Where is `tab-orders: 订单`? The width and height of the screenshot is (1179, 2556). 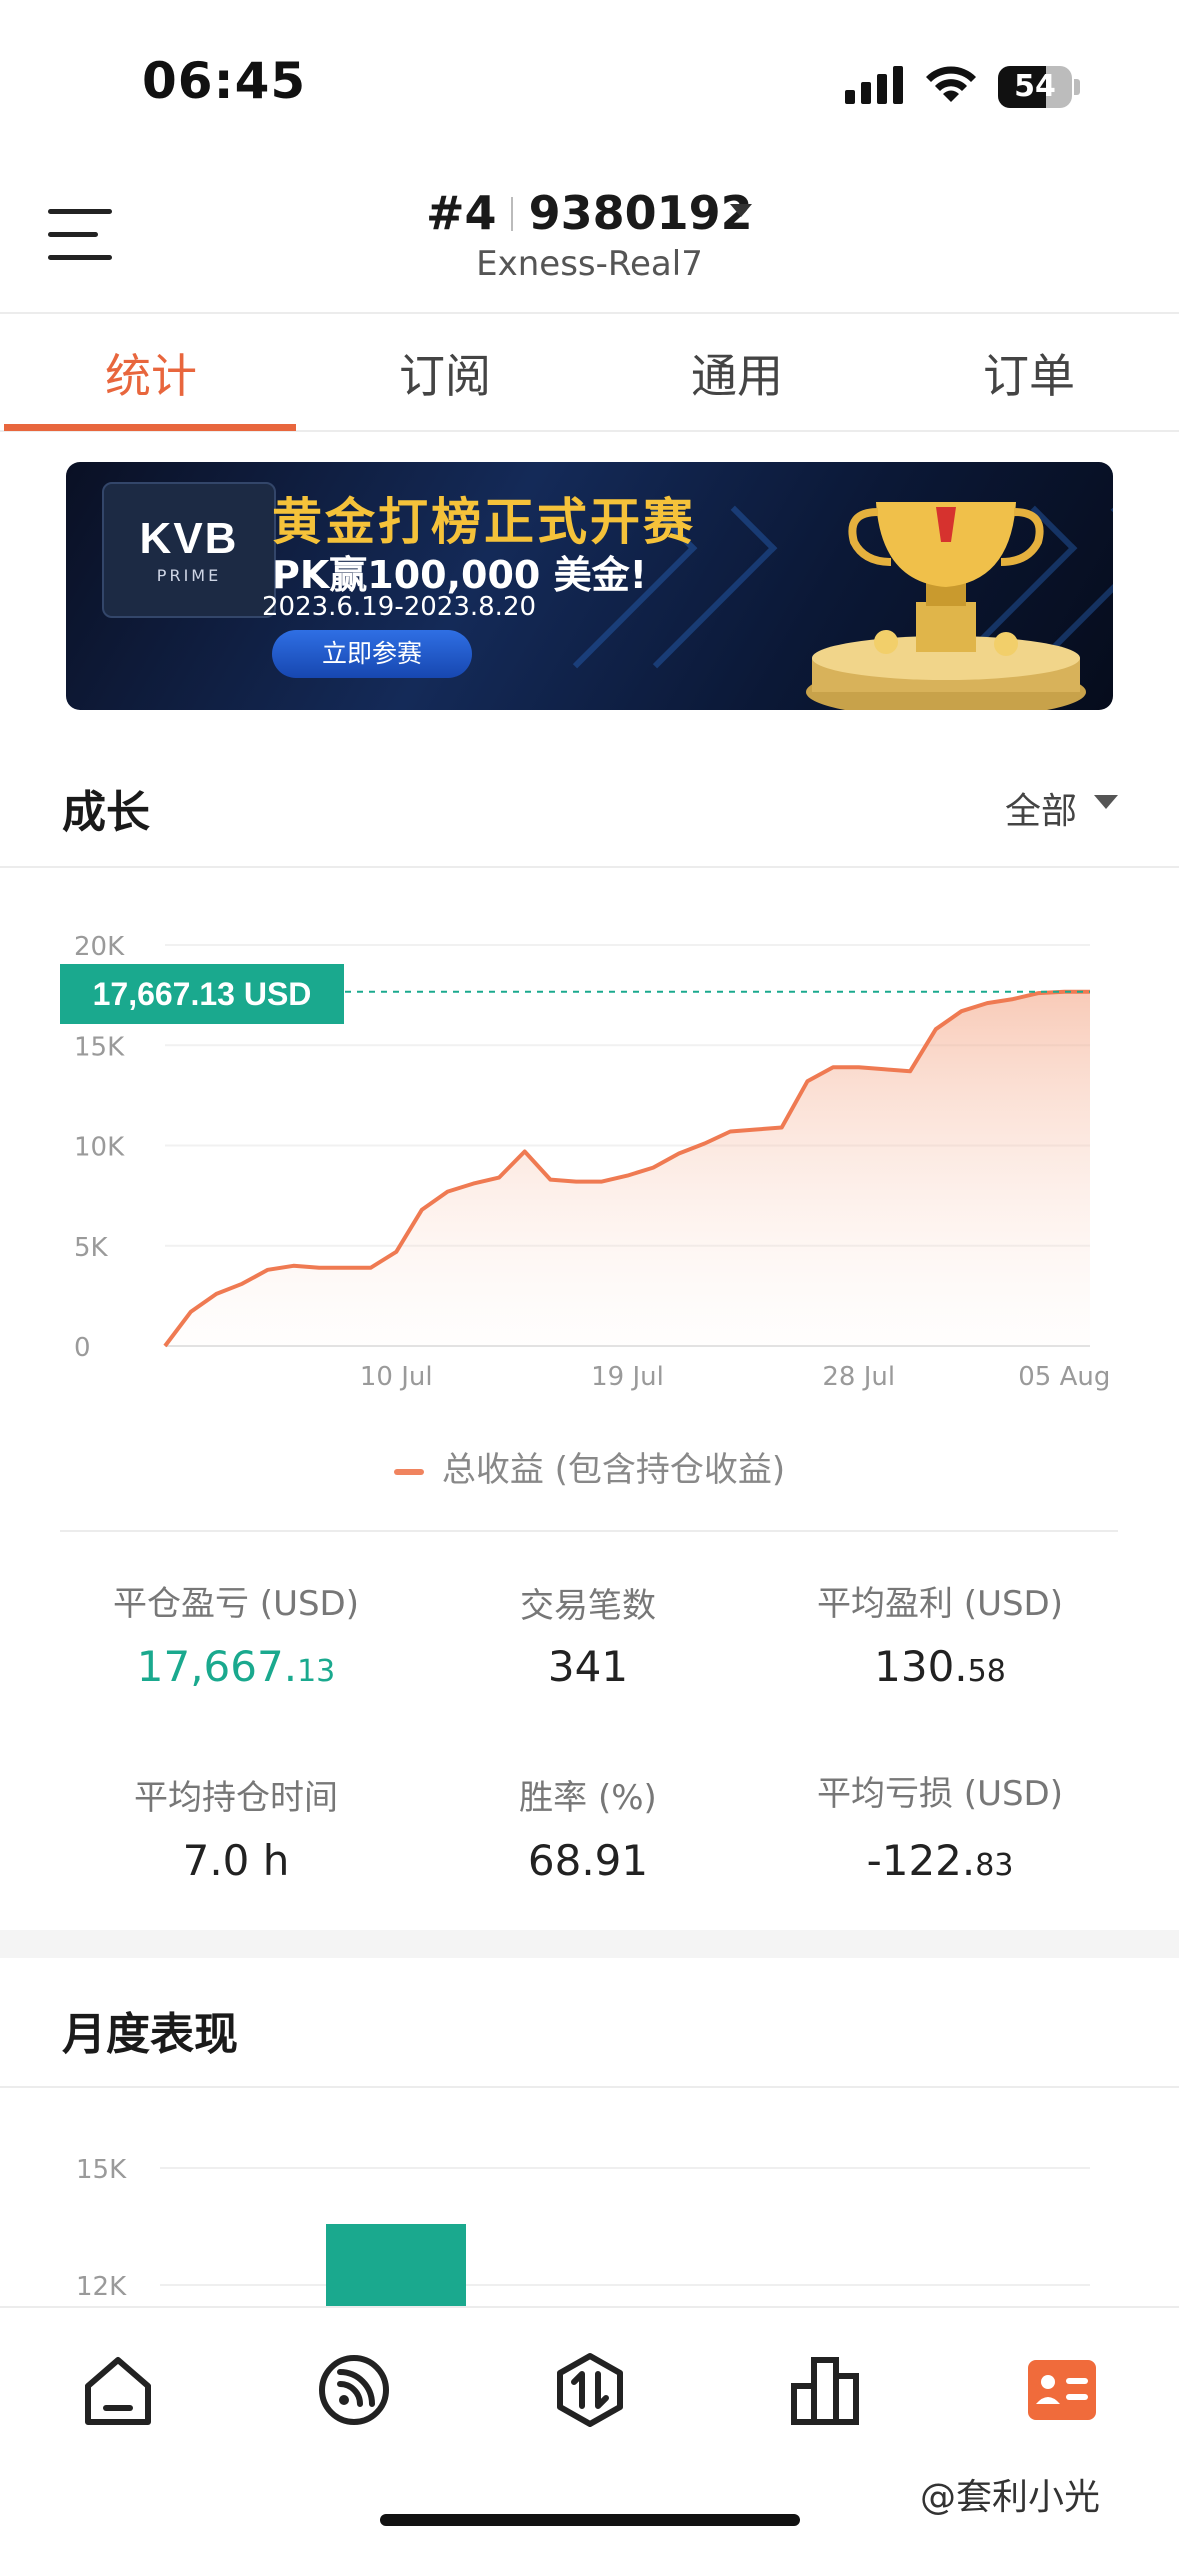 tab-orders: 订单 is located at coordinates (1029, 373).